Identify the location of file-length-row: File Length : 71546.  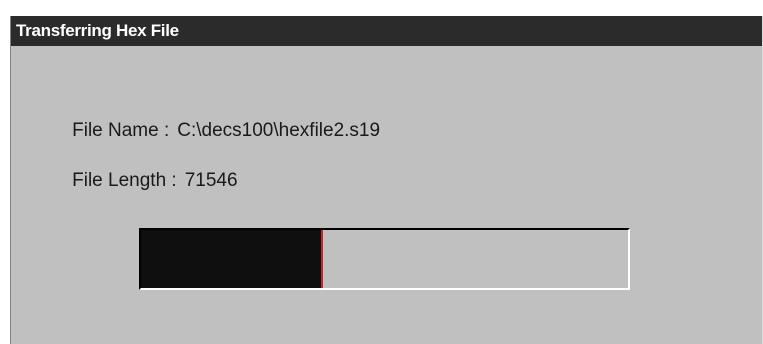
(144, 181).